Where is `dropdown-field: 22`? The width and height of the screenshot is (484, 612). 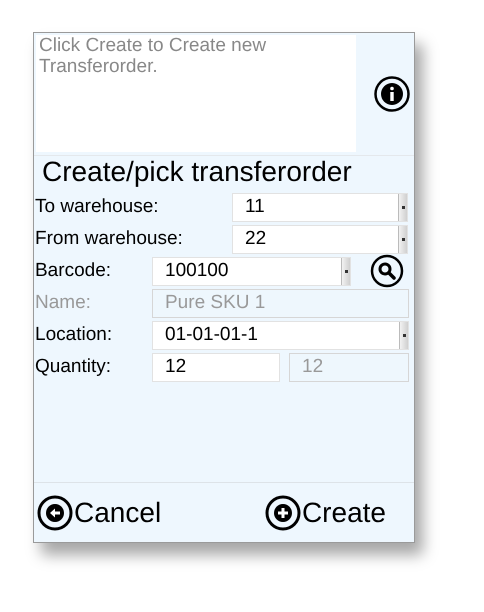
dropdown-field: 22 is located at coordinates (320, 239).